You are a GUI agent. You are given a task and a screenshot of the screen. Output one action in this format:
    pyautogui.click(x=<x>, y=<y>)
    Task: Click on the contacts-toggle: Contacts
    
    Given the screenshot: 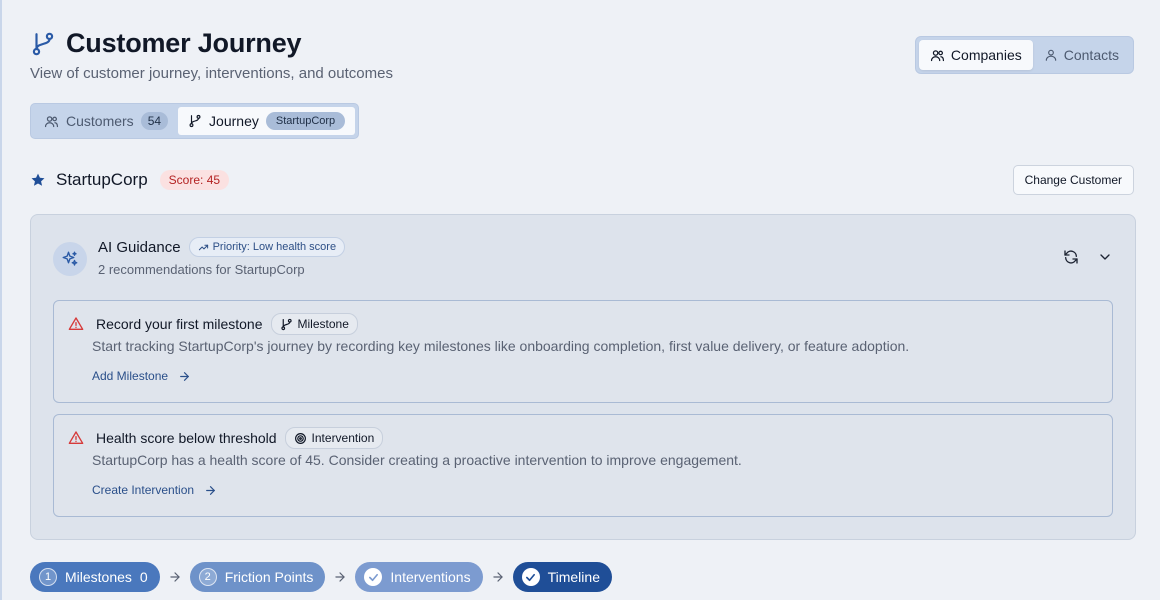 What is the action you would take?
    pyautogui.click(x=1081, y=55)
    